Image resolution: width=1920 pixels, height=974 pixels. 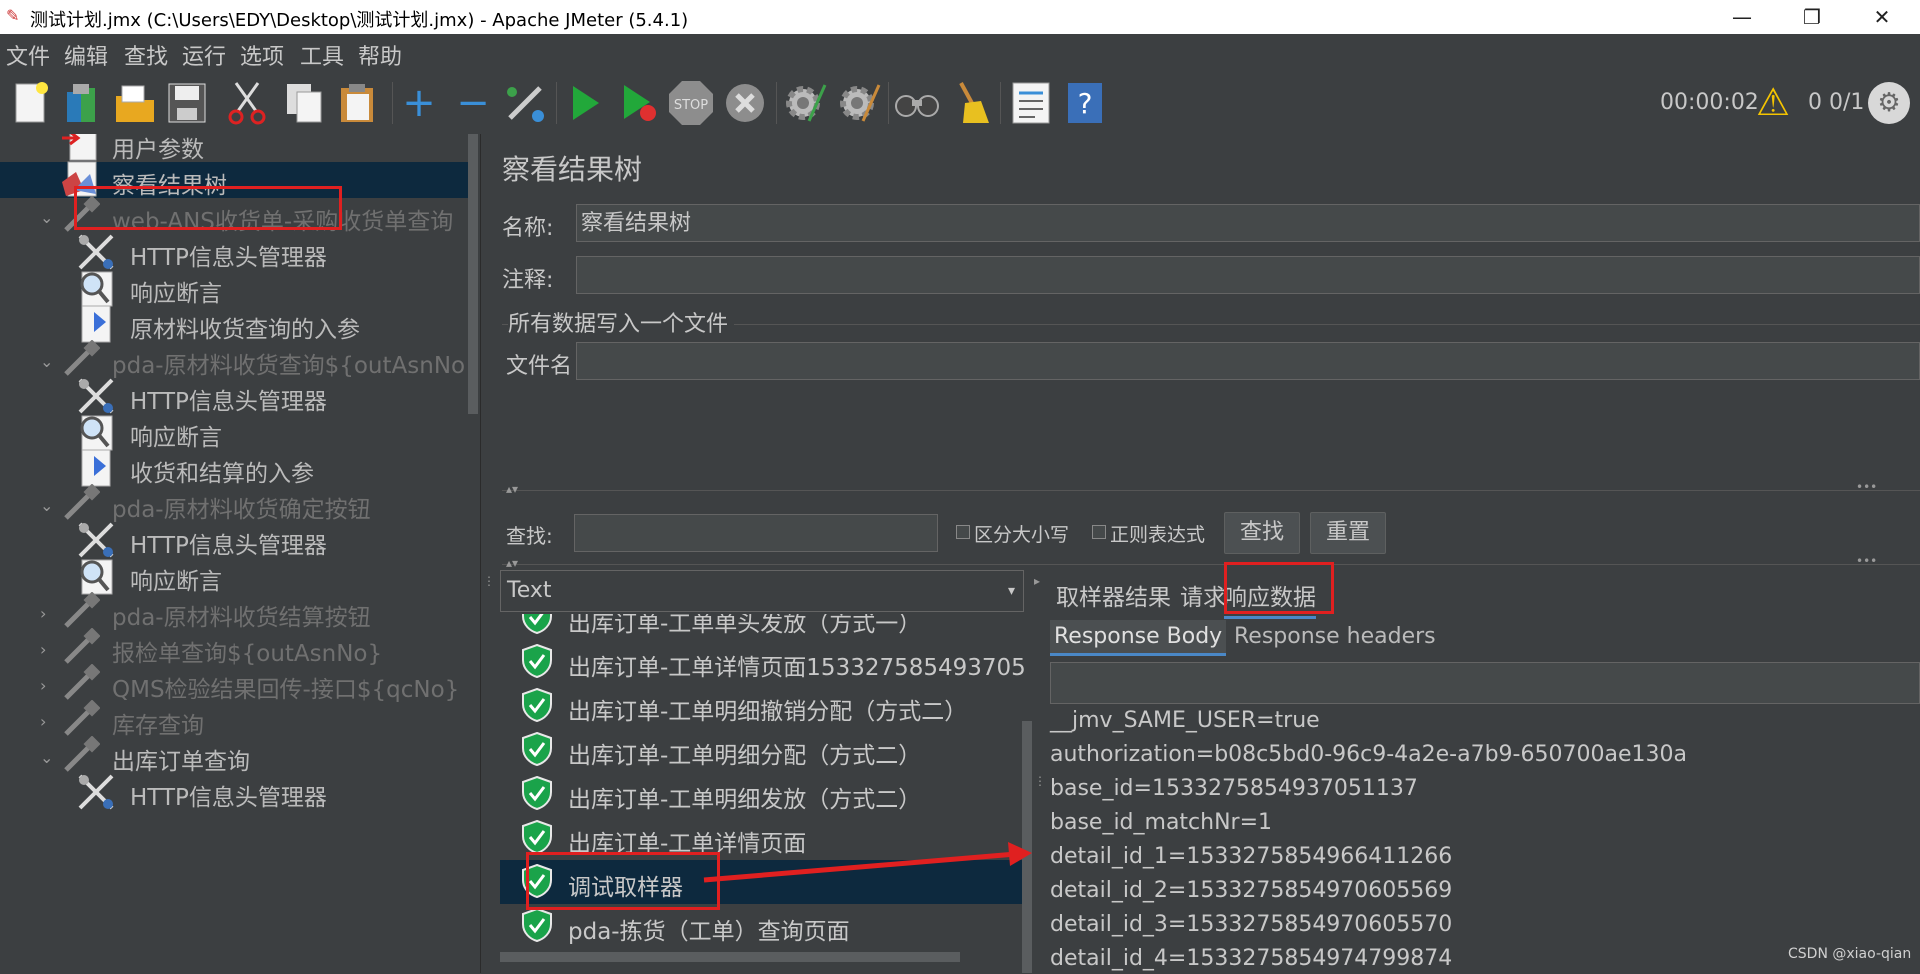 What do you see at coordinates (867, 862) in the screenshot?
I see `annotation-arrow` at bounding box center [867, 862].